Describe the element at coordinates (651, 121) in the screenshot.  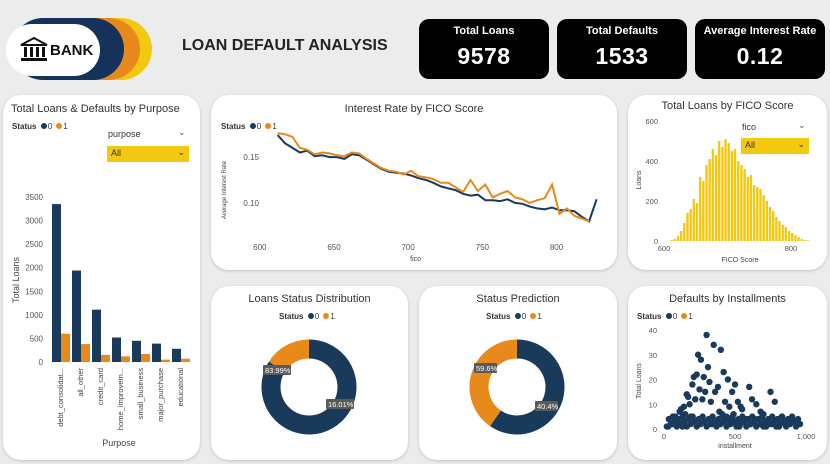
I see `y-tick-label: 600` at that location.